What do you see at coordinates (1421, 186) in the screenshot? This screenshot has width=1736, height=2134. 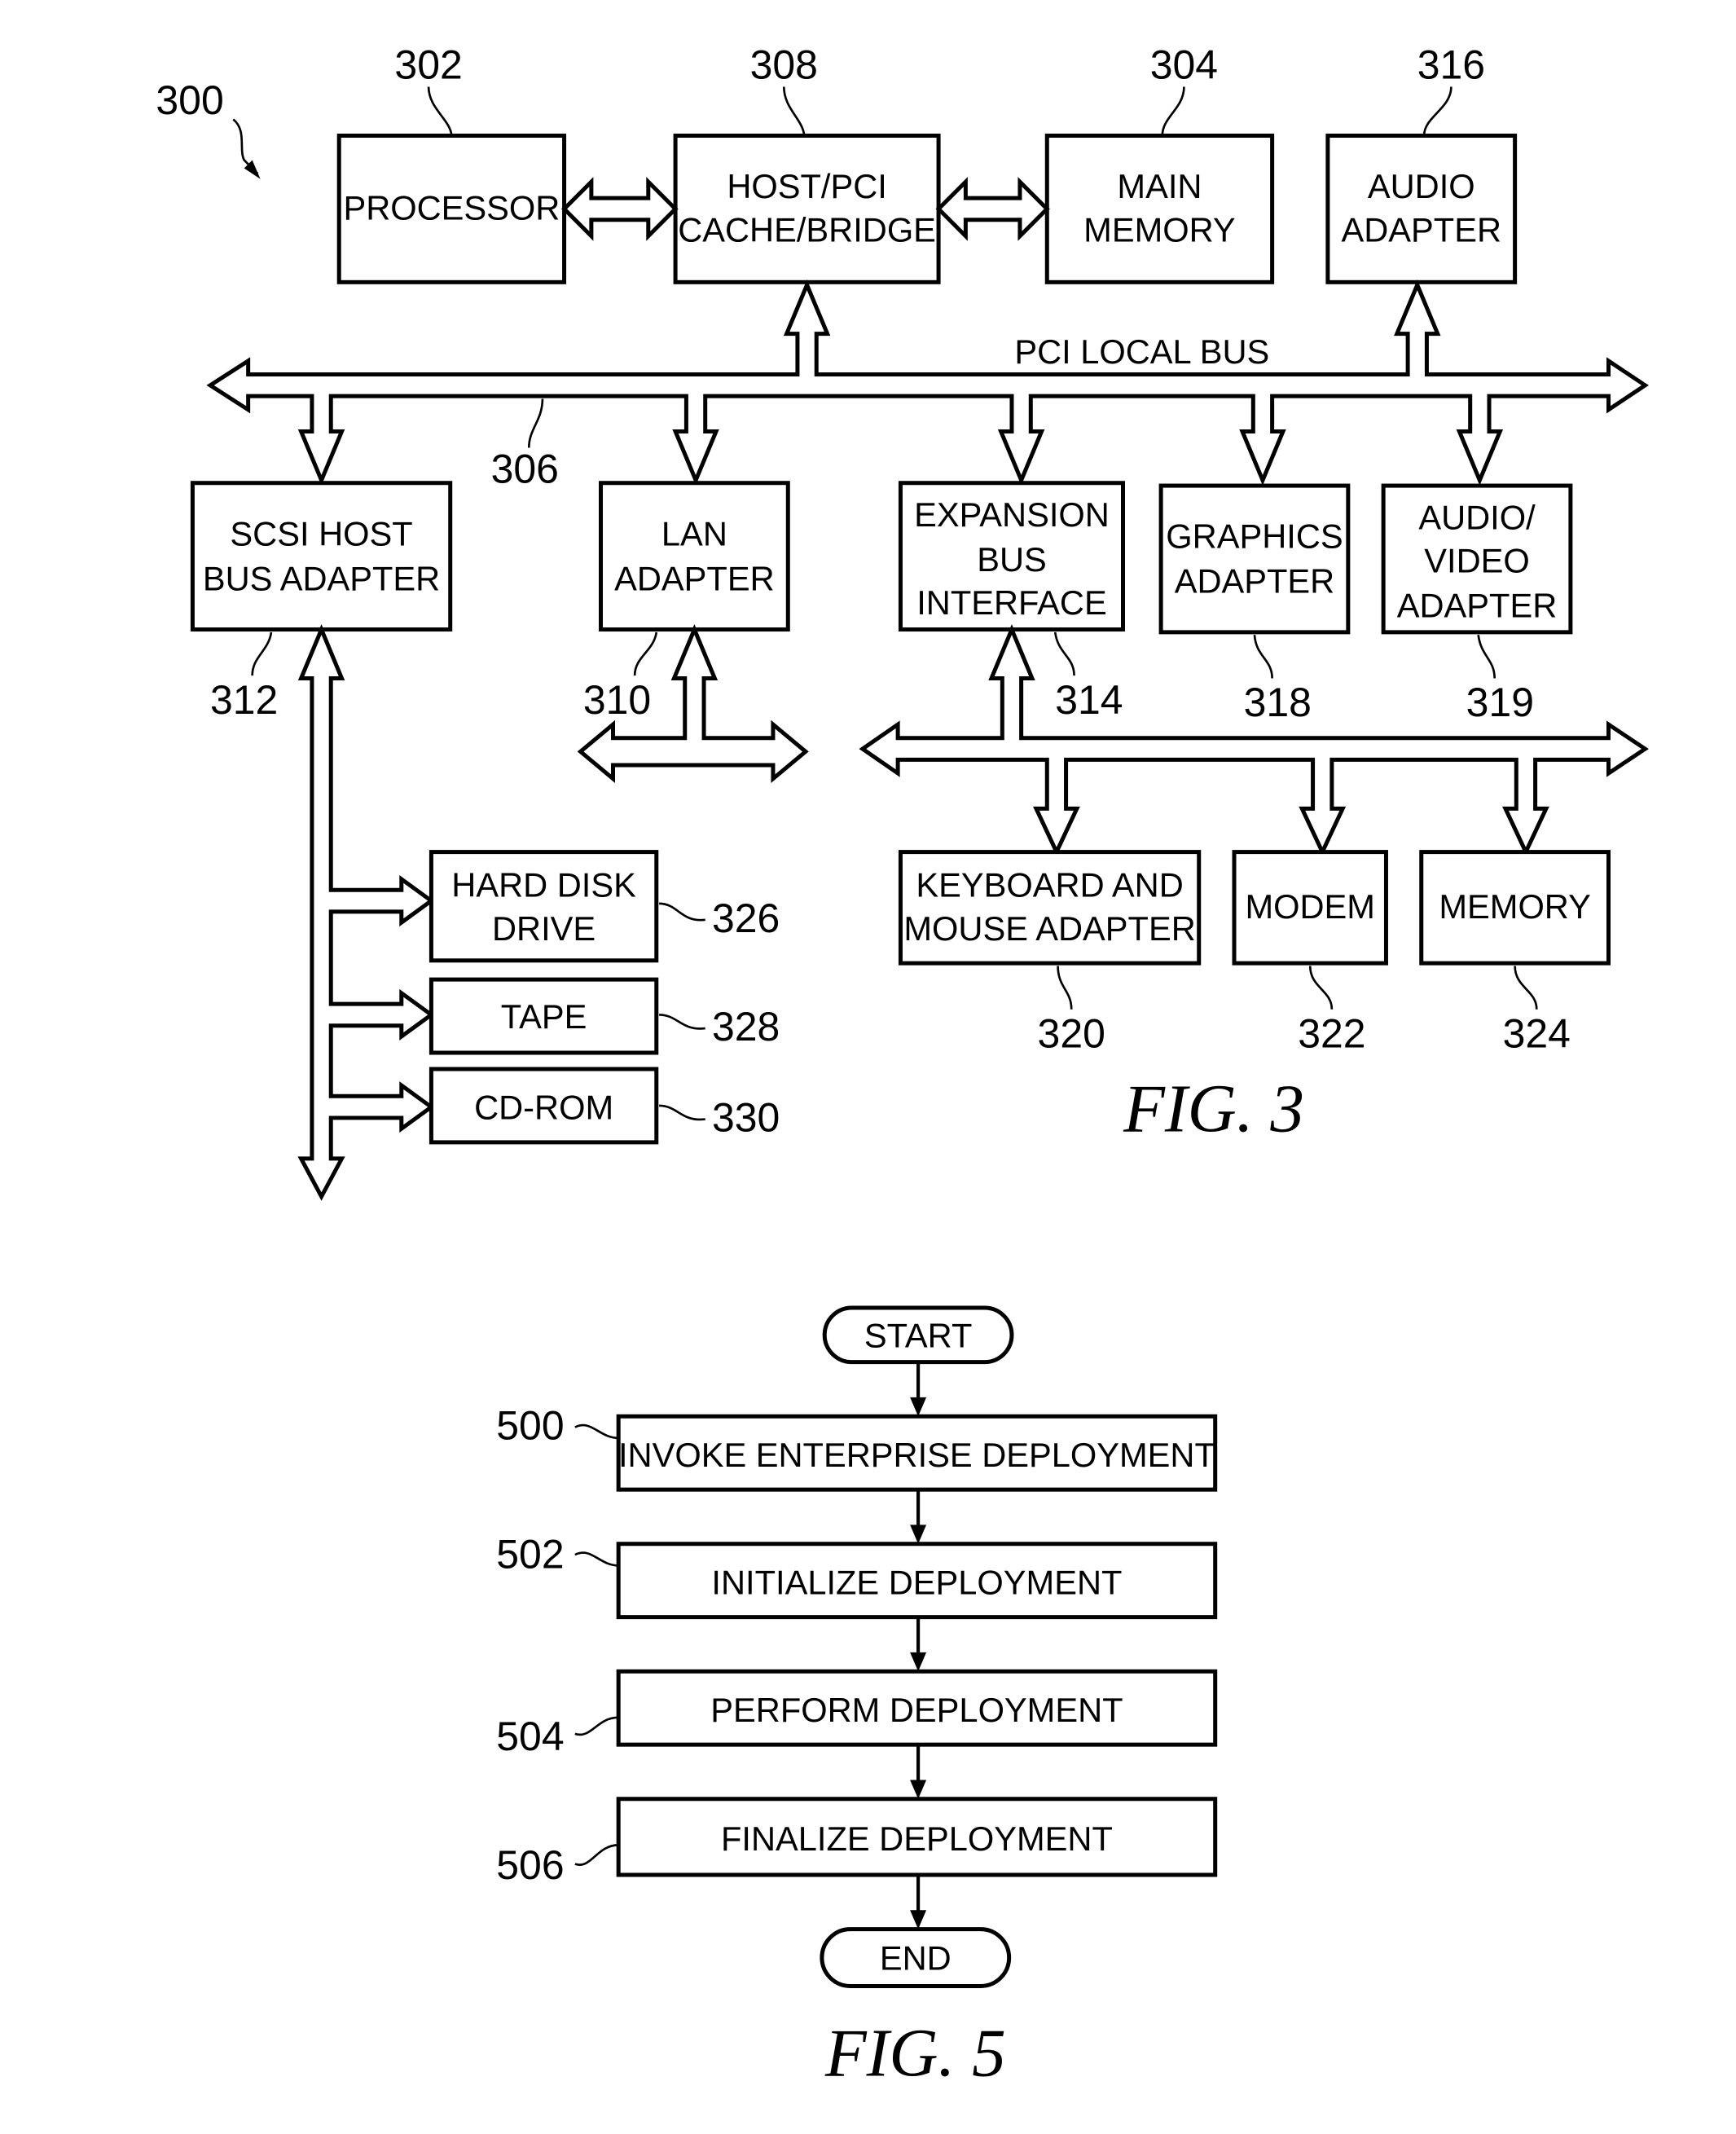 I see `audio-adapter-label-1: AUDIO` at bounding box center [1421, 186].